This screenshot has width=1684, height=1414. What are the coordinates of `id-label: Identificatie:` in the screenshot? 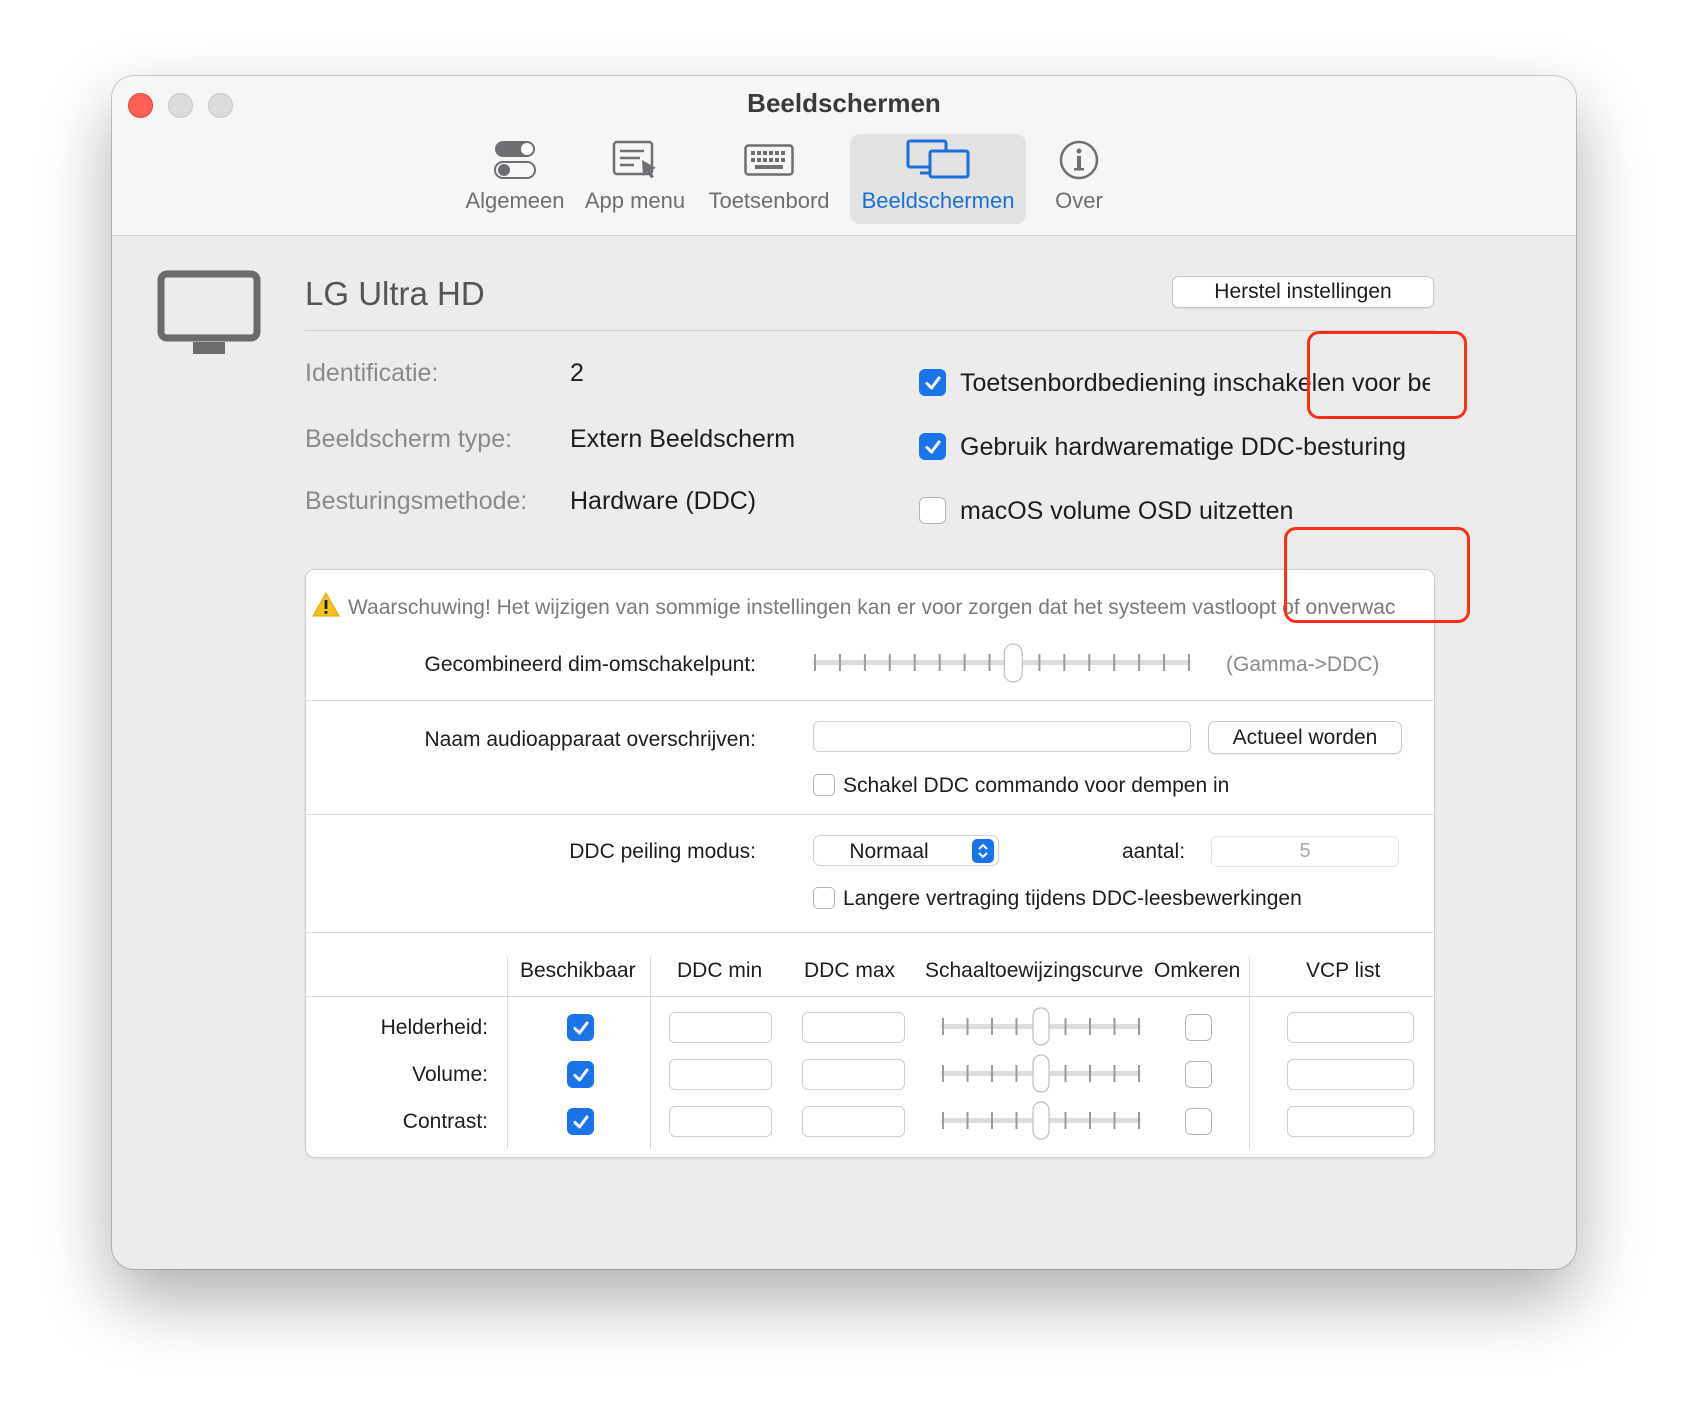 It's located at (372, 373).